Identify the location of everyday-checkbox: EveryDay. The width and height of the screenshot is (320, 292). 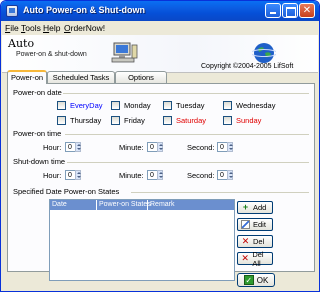
(80, 105).